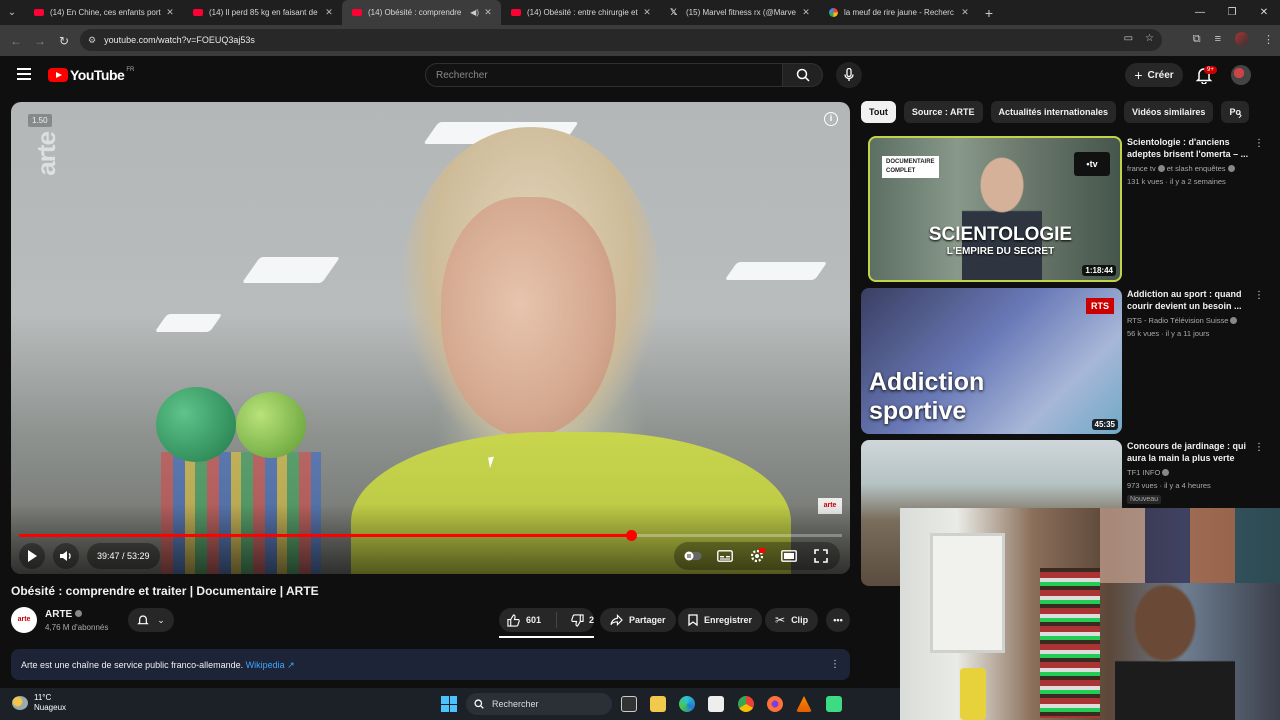 The width and height of the screenshot is (1280, 720). Describe the element at coordinates (1139, 38) in the screenshot. I see `omnibox-actions: ▭ ☆` at that location.